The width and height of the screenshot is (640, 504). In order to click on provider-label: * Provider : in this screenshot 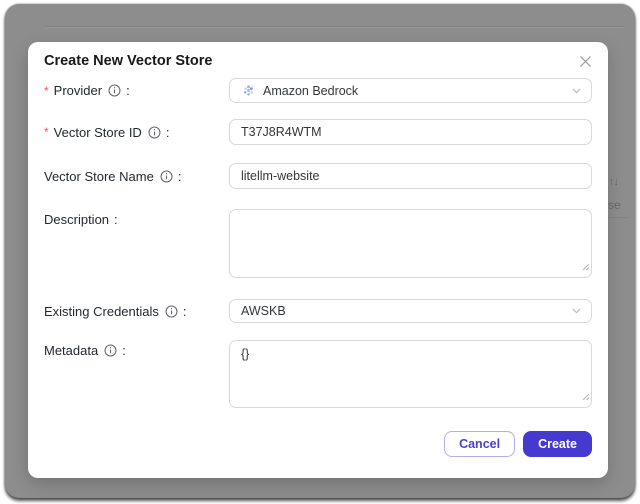, I will do `click(136, 90)`.